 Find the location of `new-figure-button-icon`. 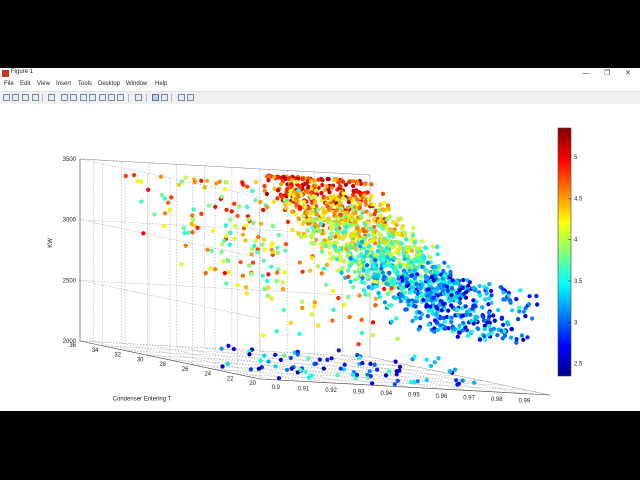

new-figure-button-icon is located at coordinates (6, 97).